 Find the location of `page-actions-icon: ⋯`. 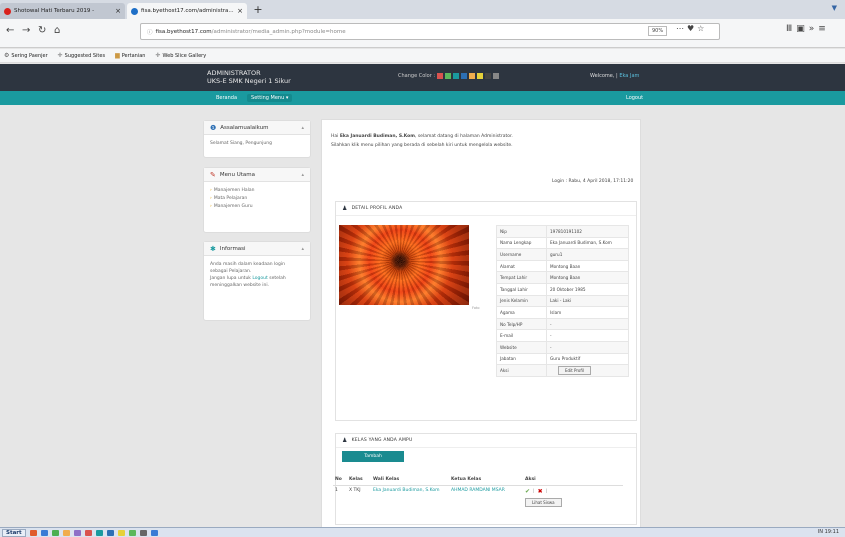

page-actions-icon: ⋯ is located at coordinates (681, 28).